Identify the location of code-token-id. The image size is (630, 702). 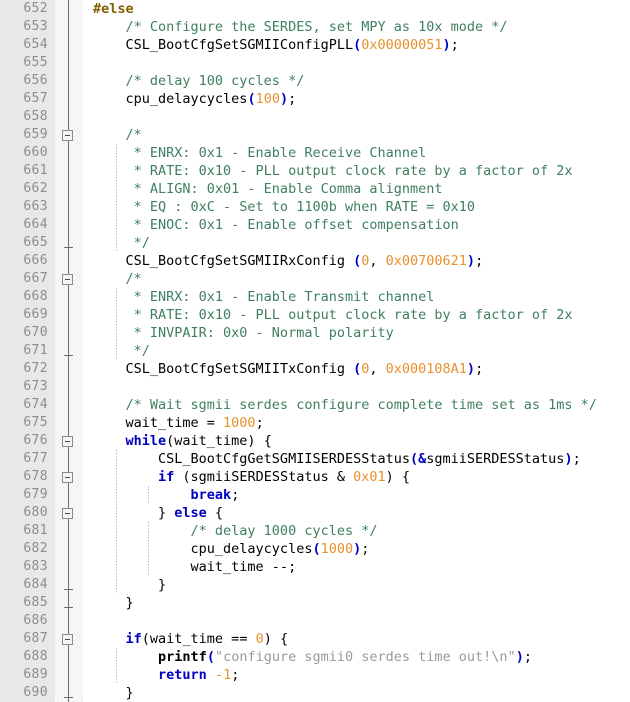
(109, 441).